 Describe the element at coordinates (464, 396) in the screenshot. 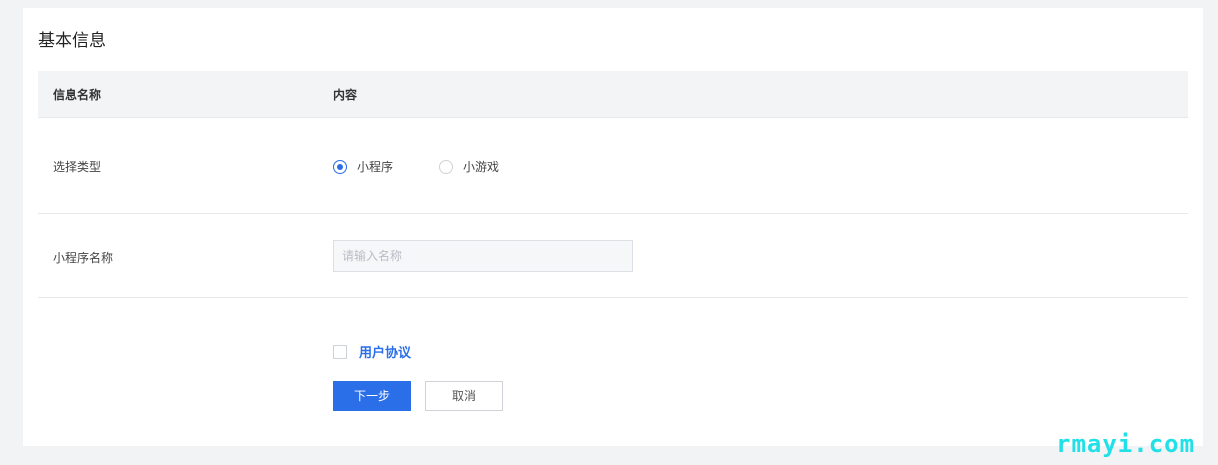

I see `cancel-button: 取消` at that location.